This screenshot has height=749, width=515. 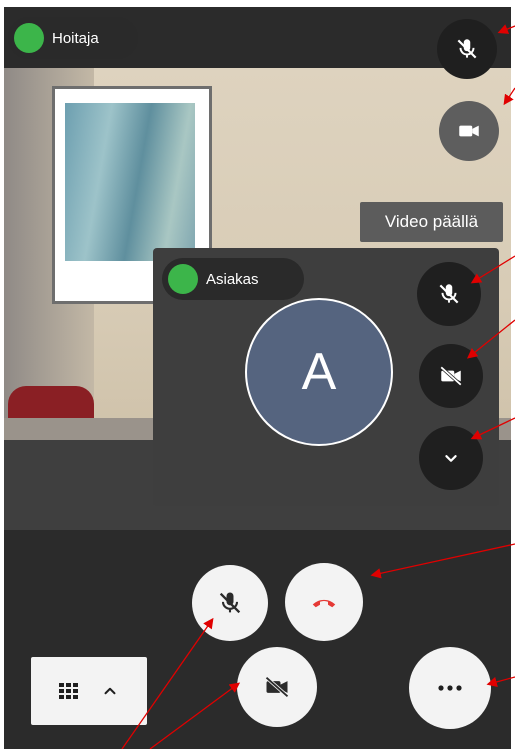 I want to click on phone-hangup-icon, so click(x=324, y=603).